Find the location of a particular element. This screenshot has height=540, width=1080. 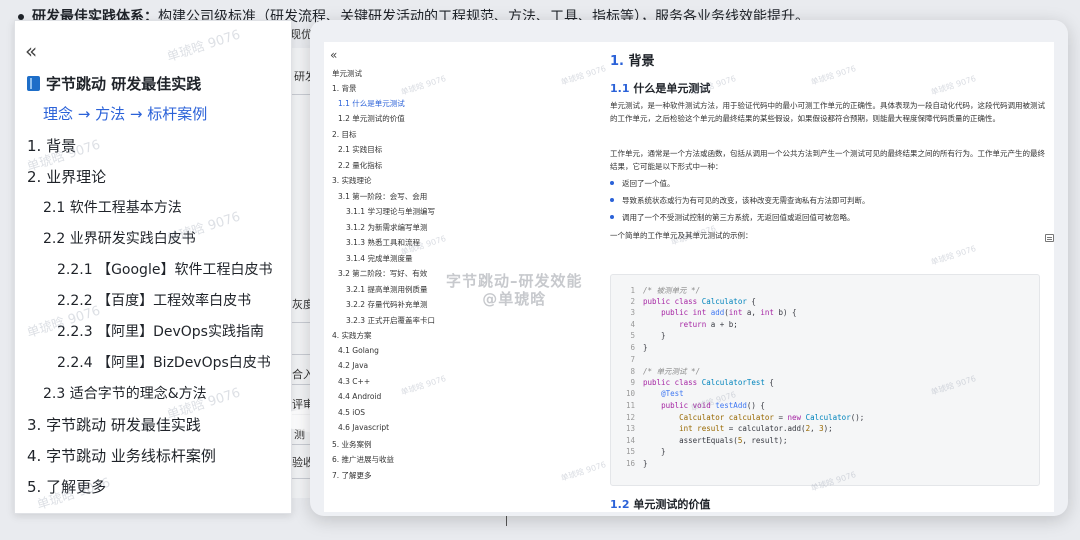

toc-item: 7. 了解更多 is located at coordinates (352, 475).